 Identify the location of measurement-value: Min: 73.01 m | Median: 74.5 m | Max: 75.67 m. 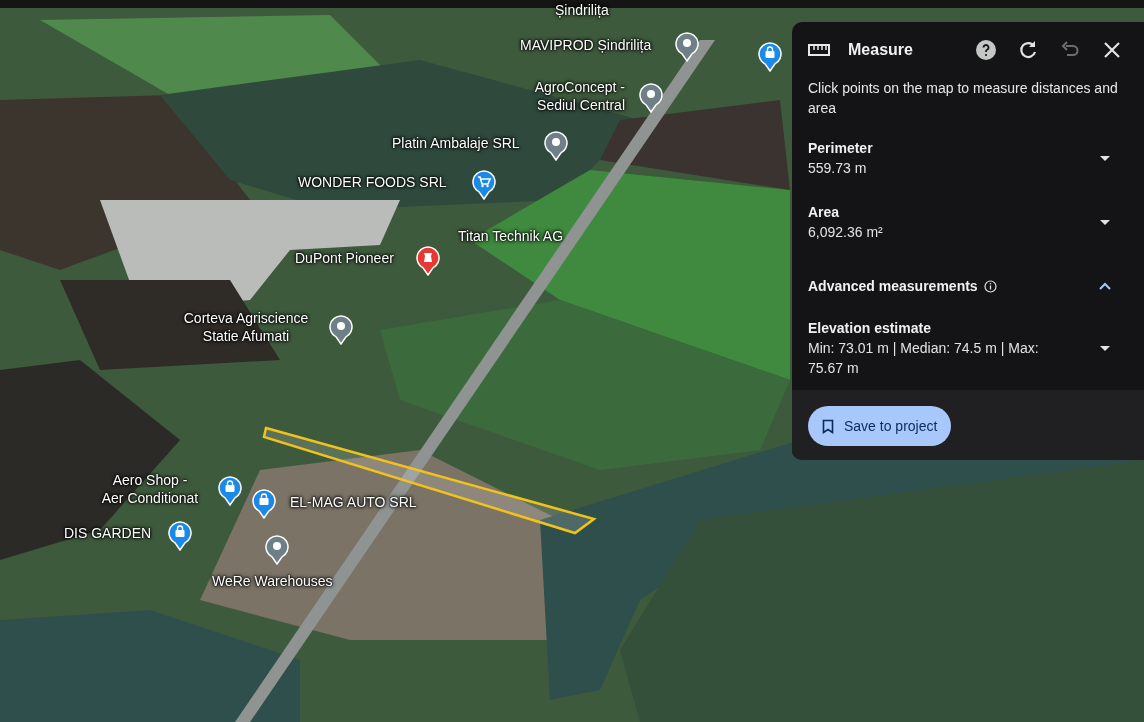
(924, 358).